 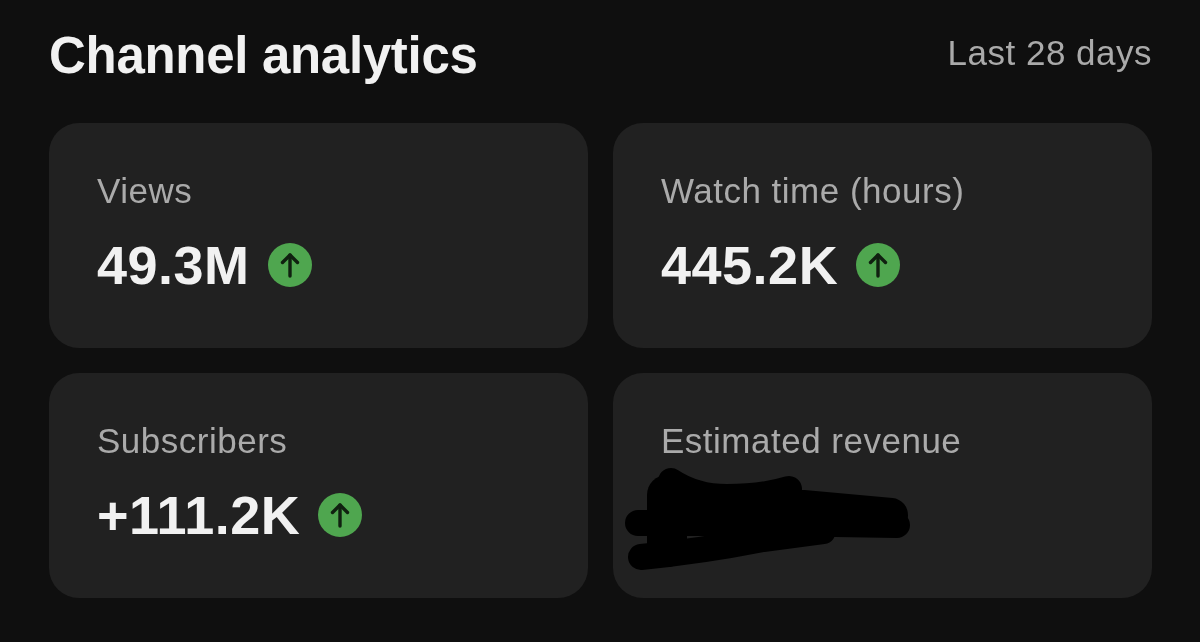 What do you see at coordinates (813, 191) in the screenshot?
I see `metric-label: Watch time (hours)` at bounding box center [813, 191].